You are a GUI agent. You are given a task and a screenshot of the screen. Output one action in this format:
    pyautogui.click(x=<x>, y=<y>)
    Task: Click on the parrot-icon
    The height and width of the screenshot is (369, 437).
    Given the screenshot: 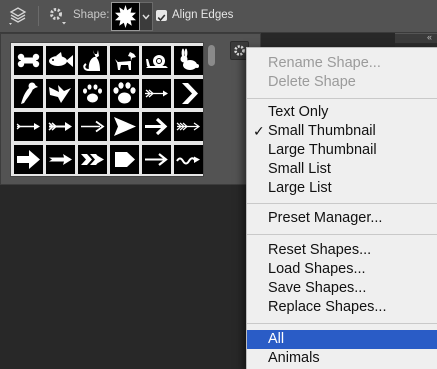 What is the action you would take?
    pyautogui.click(x=28, y=93)
    